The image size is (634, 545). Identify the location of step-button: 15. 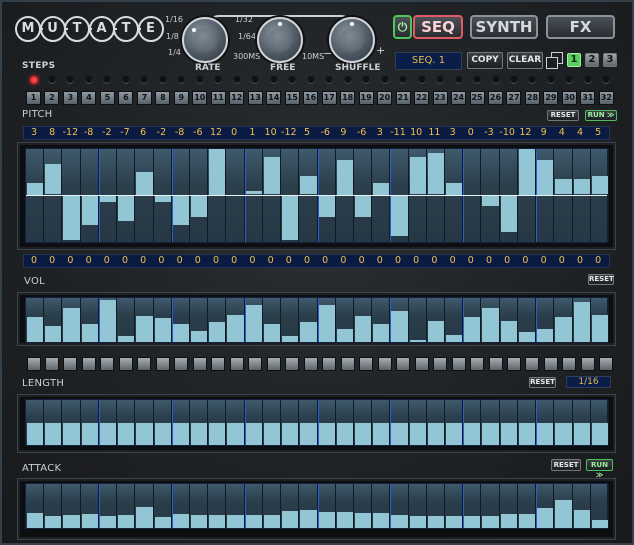
(292, 98).